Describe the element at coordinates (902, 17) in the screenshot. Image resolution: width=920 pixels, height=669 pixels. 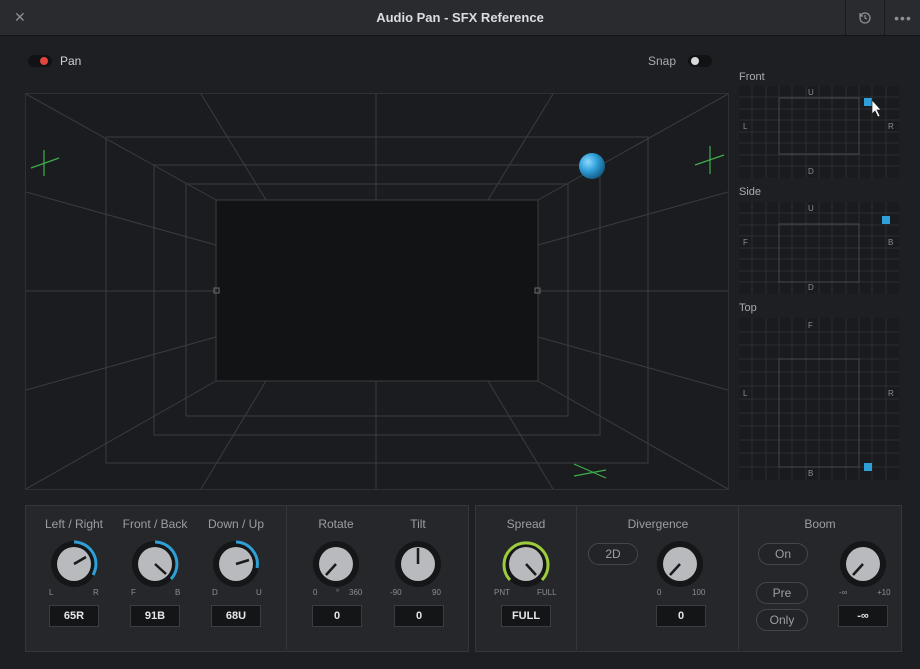
I see `more-icon: •••` at that location.